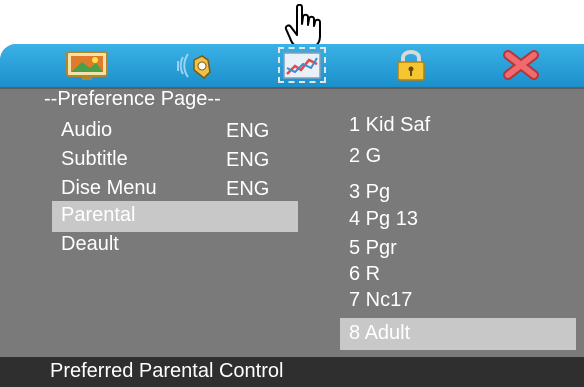 The width and height of the screenshot is (584, 387). I want to click on menu-item-label: Subtitle, so click(94, 159).